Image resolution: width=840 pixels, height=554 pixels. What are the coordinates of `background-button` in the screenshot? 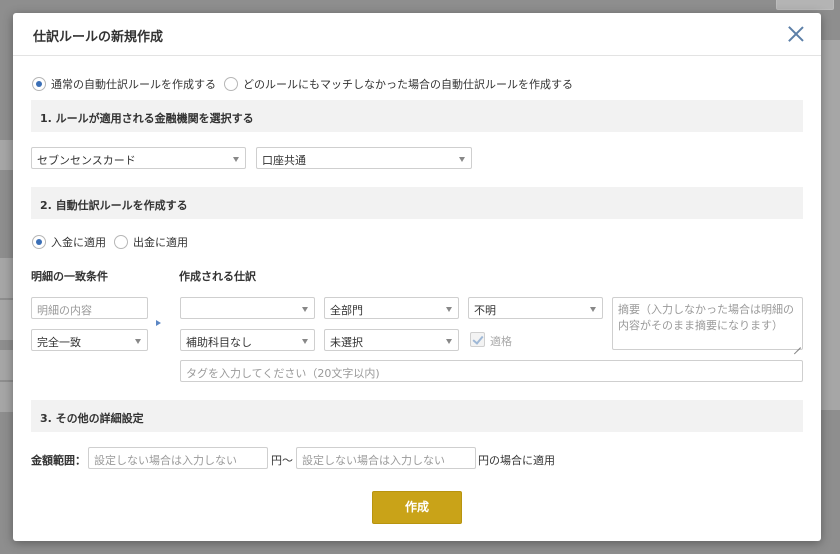 It's located at (805, 5).